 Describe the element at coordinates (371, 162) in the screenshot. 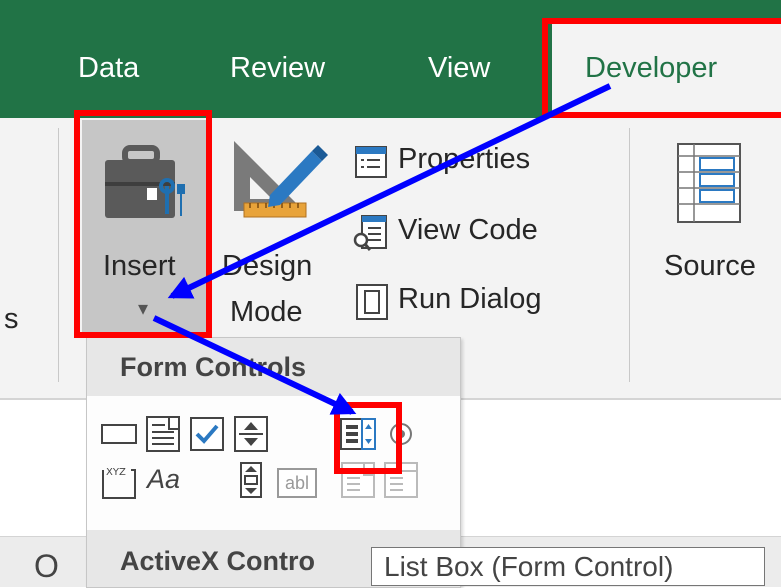

I see `properties-icon` at that location.